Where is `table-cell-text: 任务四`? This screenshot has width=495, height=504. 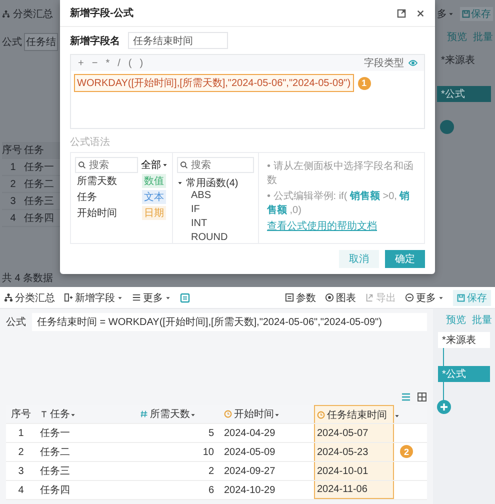 table-cell-text: 任务四 is located at coordinates (39, 218).